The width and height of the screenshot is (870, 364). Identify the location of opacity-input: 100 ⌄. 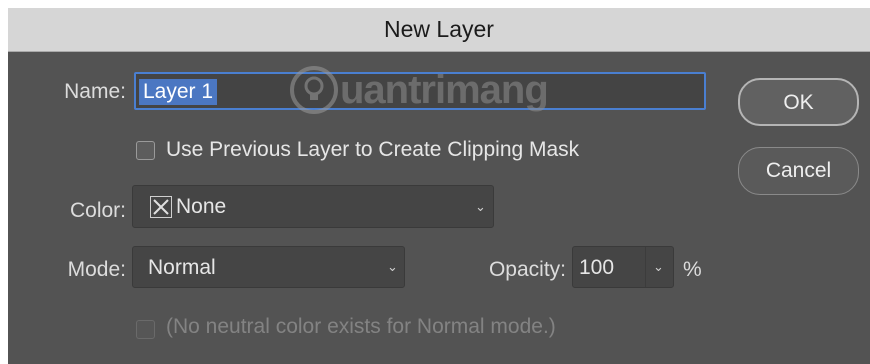
(623, 267).